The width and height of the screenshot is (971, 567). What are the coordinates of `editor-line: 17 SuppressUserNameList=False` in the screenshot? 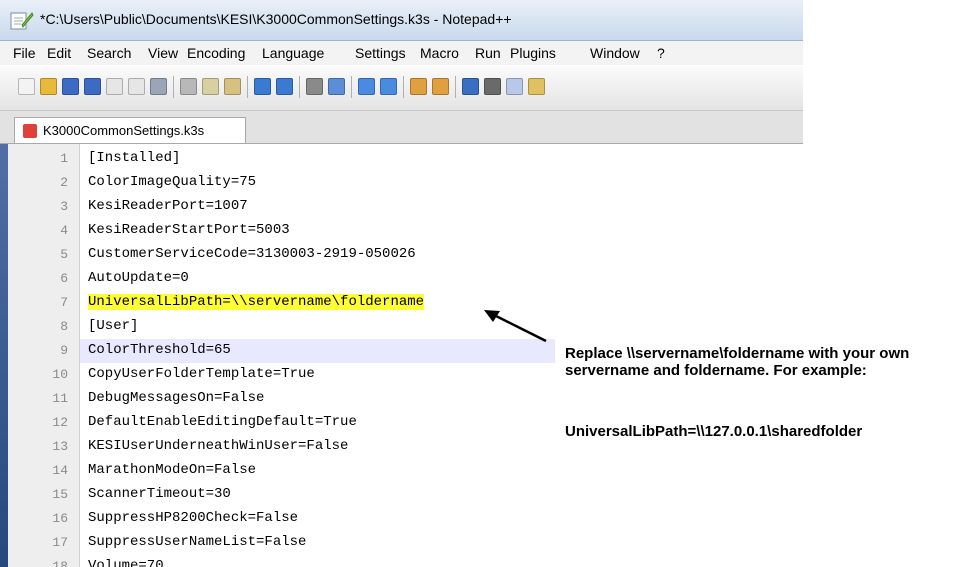 It's located at (401, 543).